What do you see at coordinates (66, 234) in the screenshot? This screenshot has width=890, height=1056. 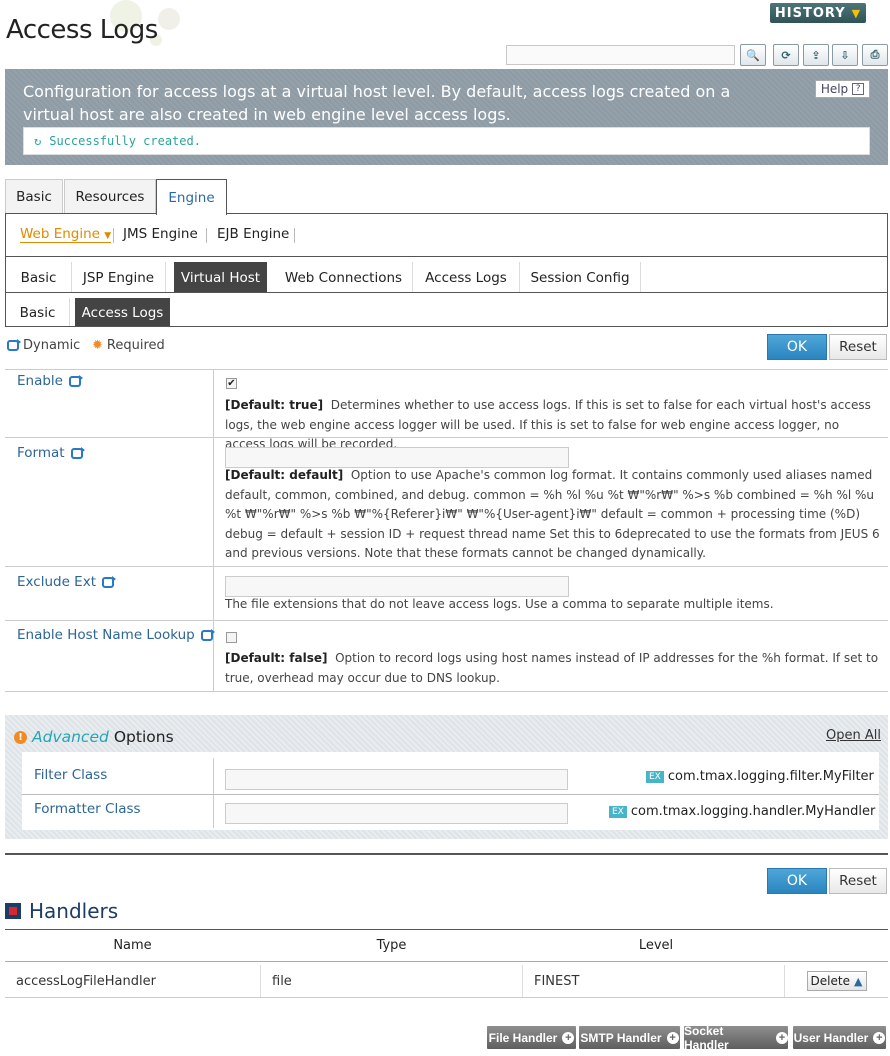 I see `subnav-web-engine: Web Engine ▼` at bounding box center [66, 234].